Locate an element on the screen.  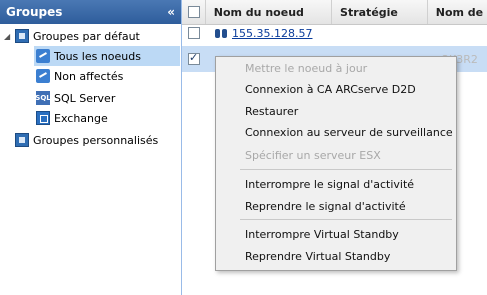
tree-node-label: SQL Server is located at coordinates (85, 98).